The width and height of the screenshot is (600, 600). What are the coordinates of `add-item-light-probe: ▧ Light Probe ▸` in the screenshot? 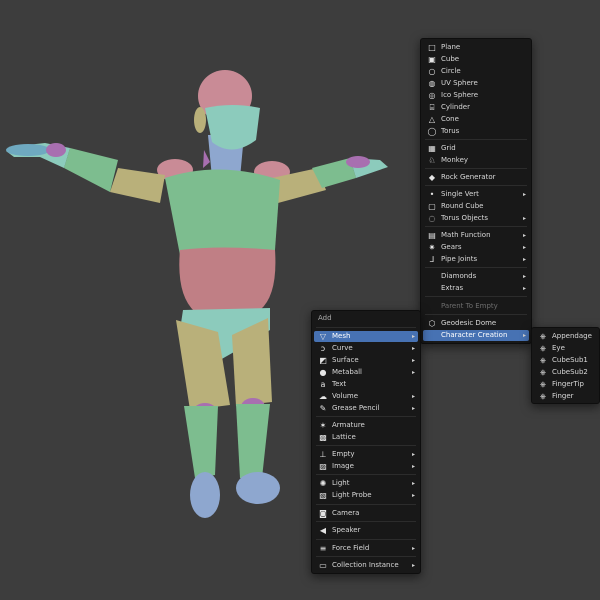 It's located at (366, 495).